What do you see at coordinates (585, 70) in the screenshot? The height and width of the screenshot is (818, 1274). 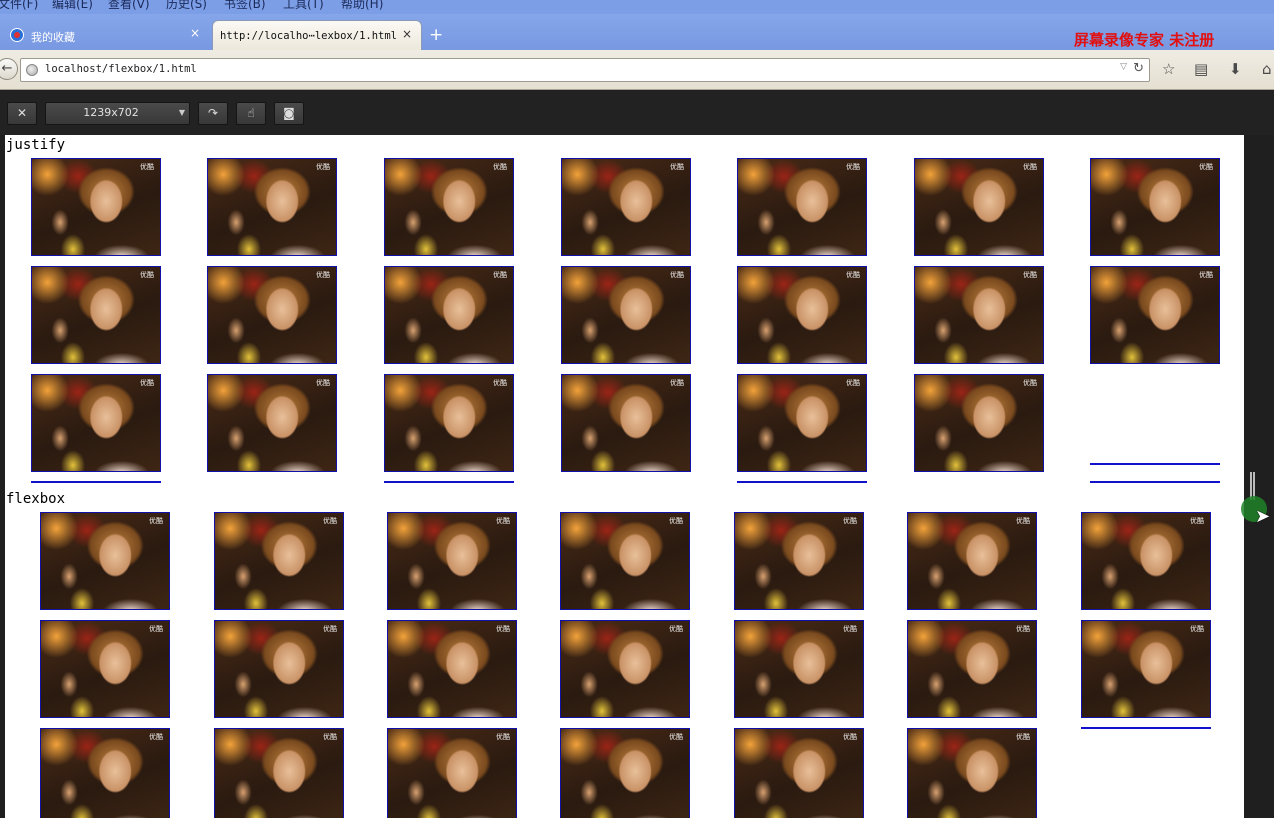 I see `url-bar: localhost/flexbox/1.html ▽ ↻` at bounding box center [585, 70].